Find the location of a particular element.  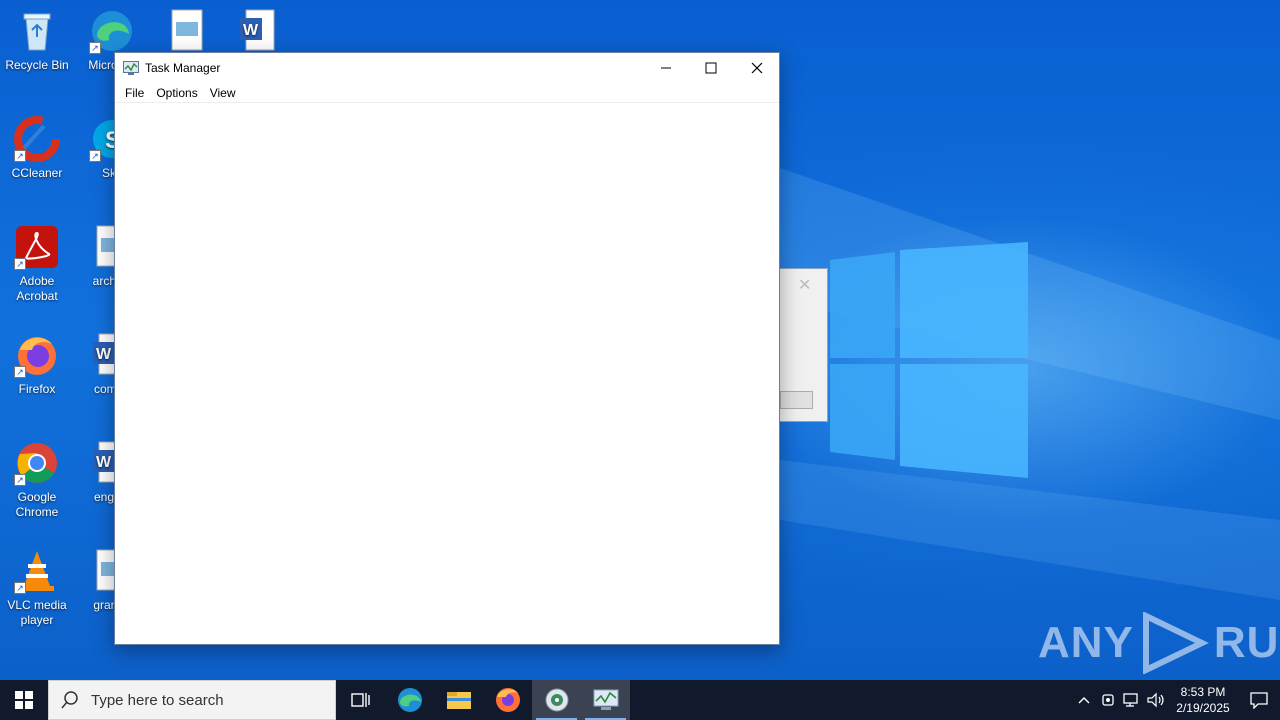

desktop-icon-google-chrome: ↗ Google Chrome is located at coordinates (37, 480).